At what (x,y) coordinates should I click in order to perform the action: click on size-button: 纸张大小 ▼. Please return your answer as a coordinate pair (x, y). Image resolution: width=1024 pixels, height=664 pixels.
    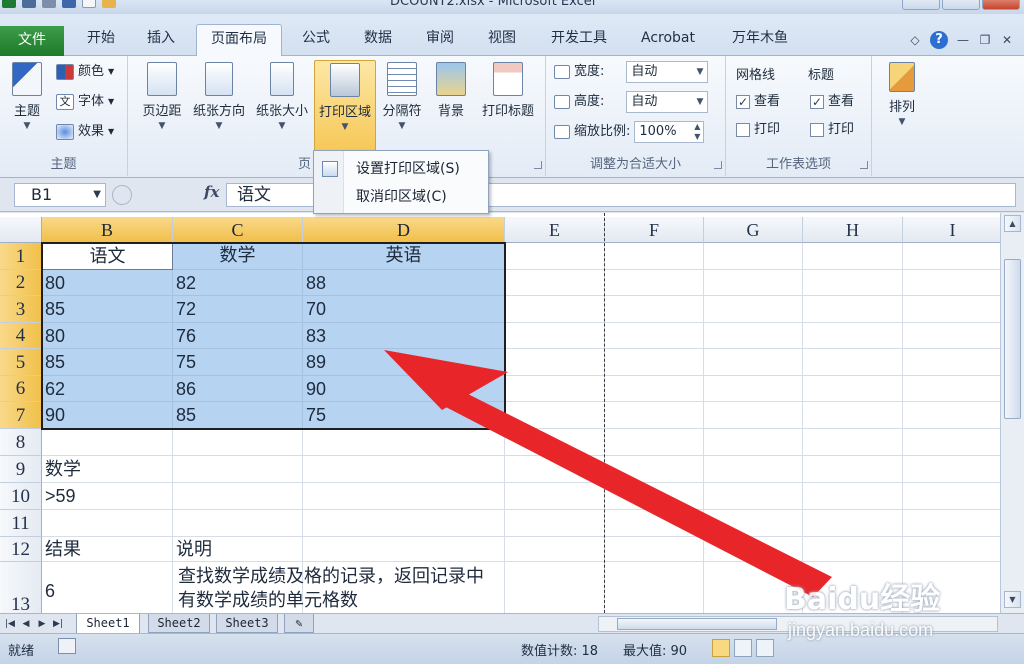
    Looking at the image, I should click on (282, 103).